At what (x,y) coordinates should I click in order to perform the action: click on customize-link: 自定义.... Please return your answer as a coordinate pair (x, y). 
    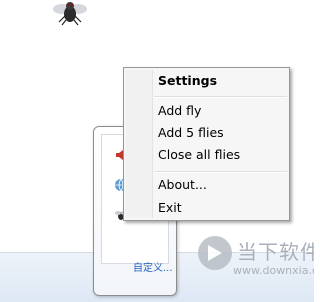
    Looking at the image, I should click on (153, 266).